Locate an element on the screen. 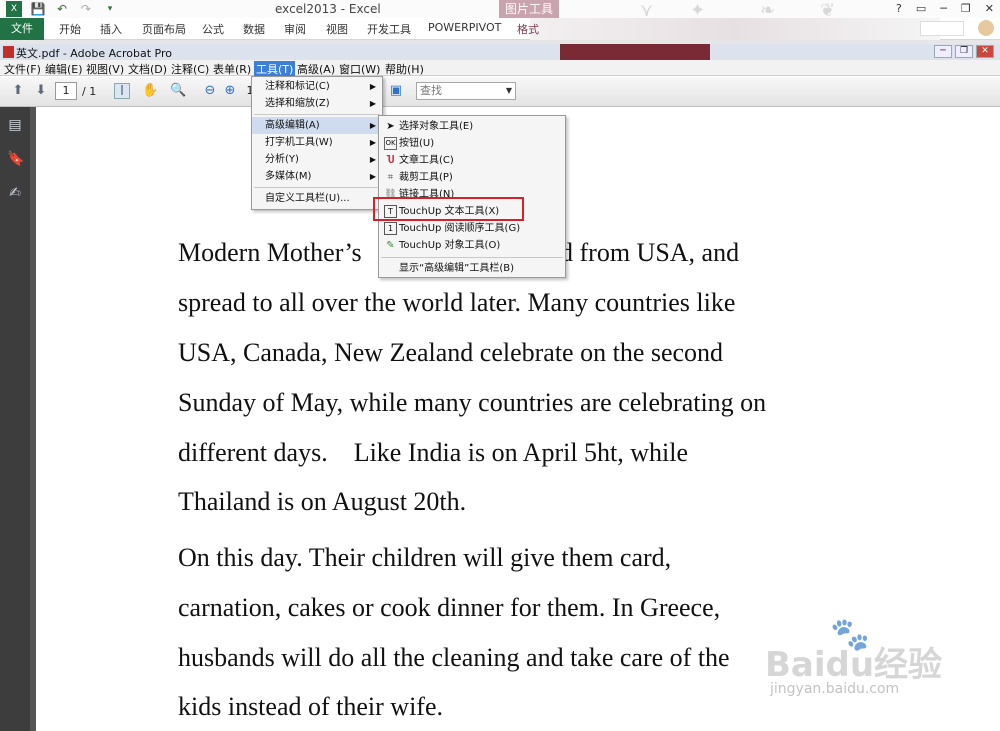  menu-item-select-zoom: 选择和缩放(Z) ▶ is located at coordinates (317, 103).